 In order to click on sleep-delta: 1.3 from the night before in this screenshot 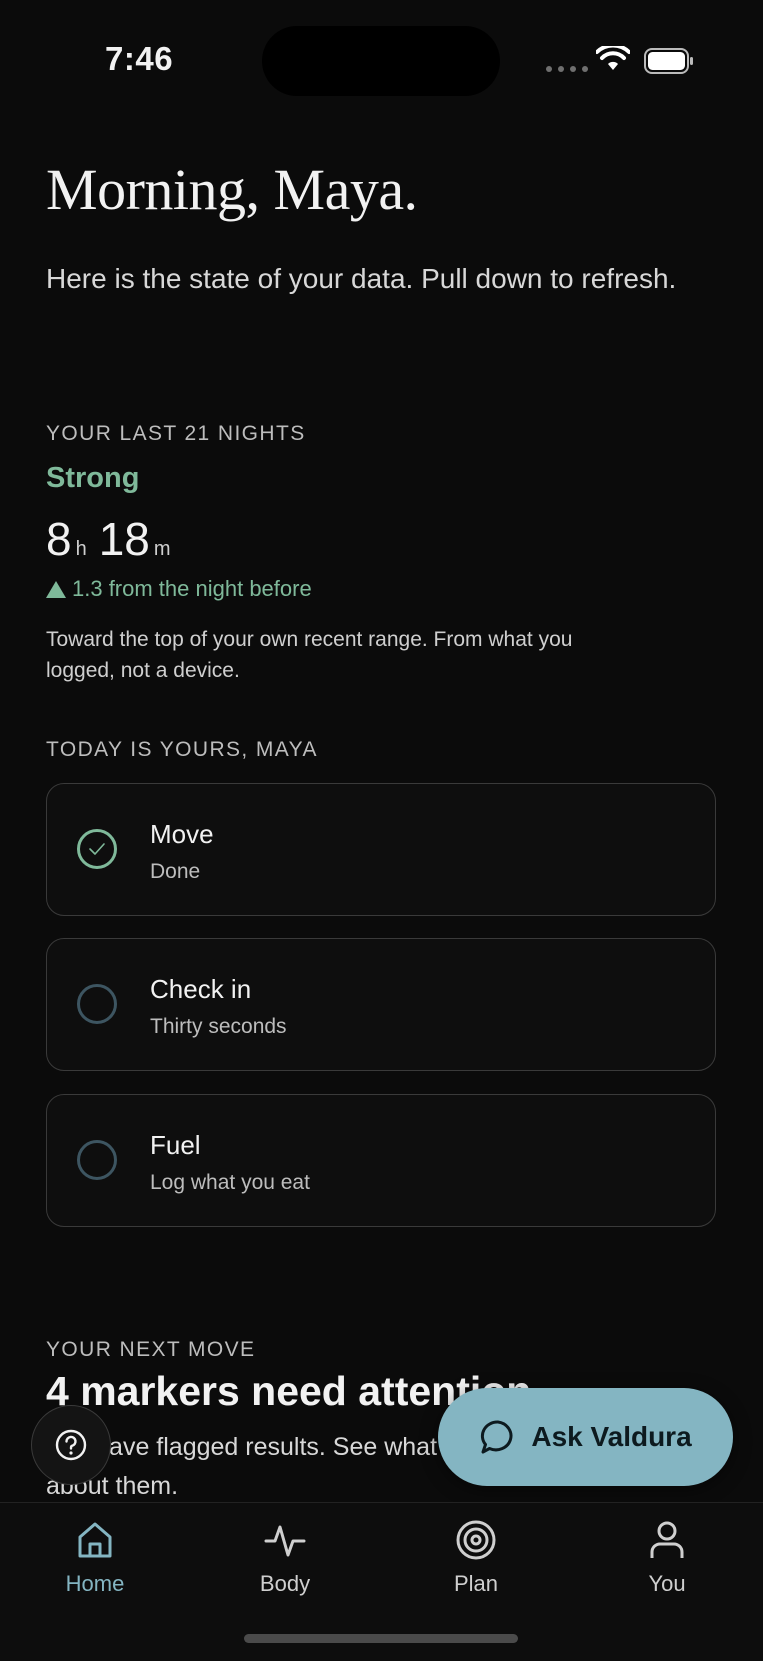, I will do `click(179, 589)`.